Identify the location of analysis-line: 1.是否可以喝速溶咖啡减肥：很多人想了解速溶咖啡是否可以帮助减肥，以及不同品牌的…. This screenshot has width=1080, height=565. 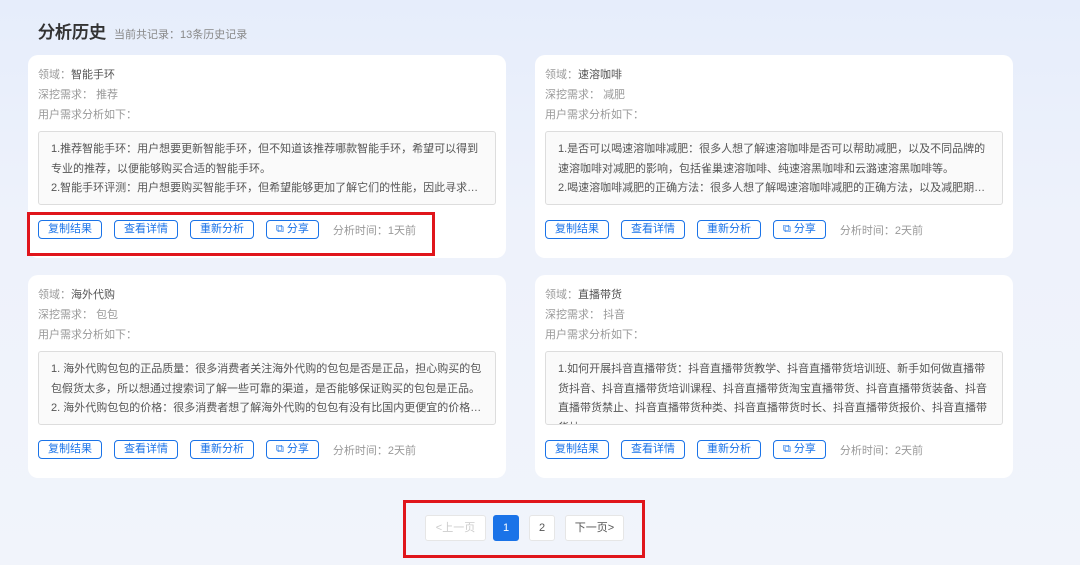
(772, 159).